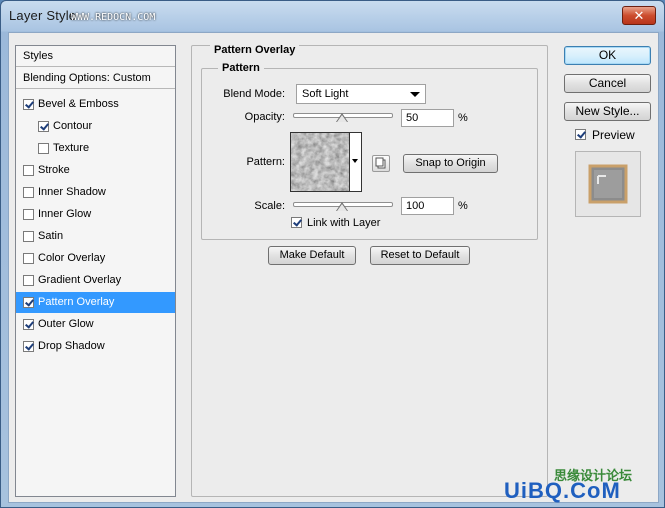  What do you see at coordinates (254, 94) in the screenshot?
I see `blend-mode-label: Blend Mode:` at bounding box center [254, 94].